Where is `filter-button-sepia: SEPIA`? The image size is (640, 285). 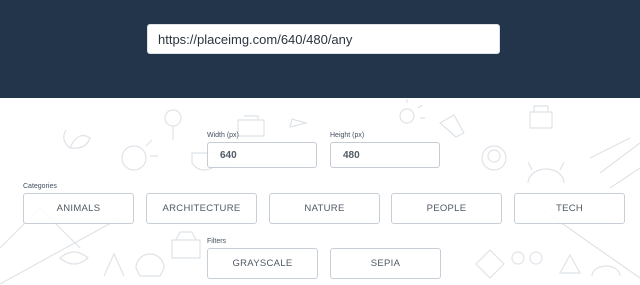
filter-button-sepia: SEPIA is located at coordinates (385, 263).